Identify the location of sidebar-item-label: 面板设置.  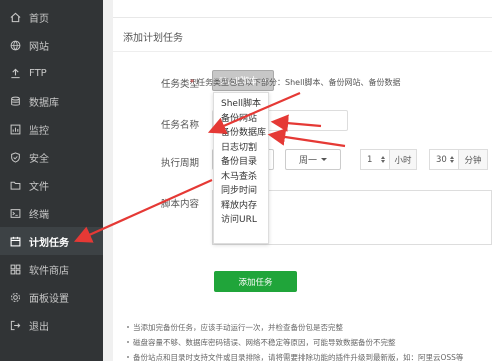
(49, 299).